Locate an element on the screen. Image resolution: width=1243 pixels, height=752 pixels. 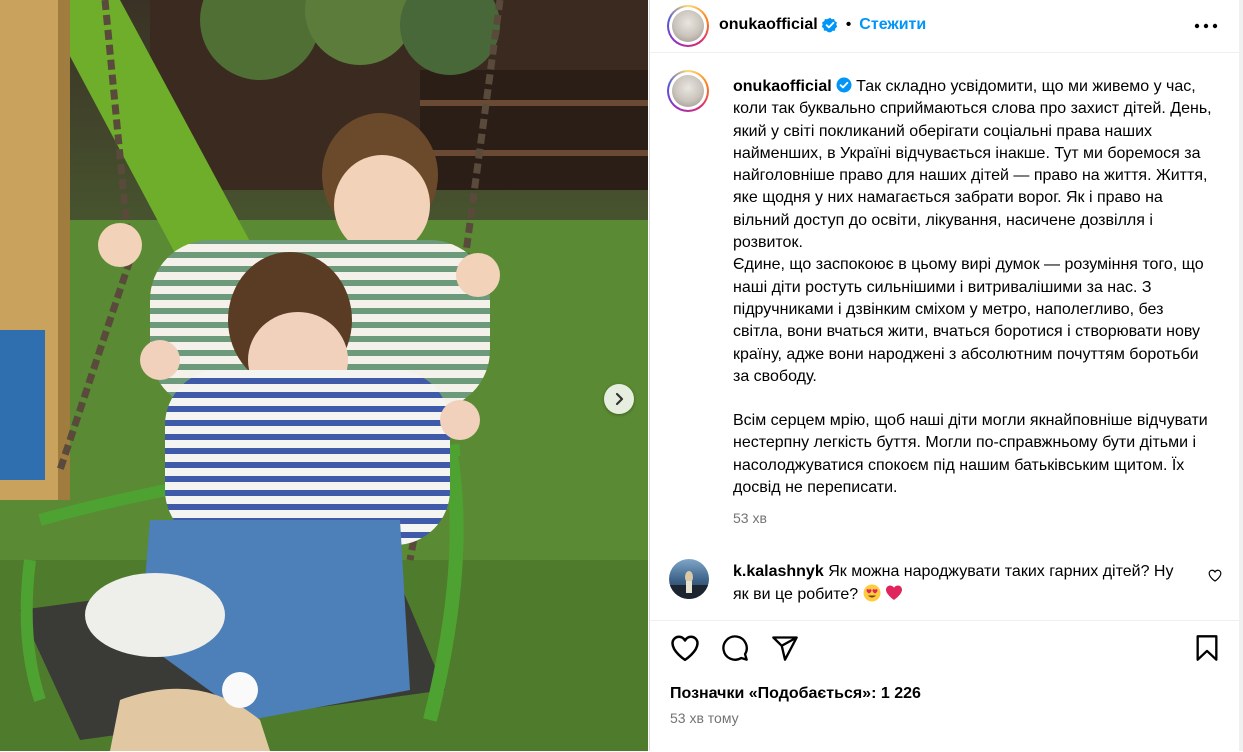
caption-username: onukaofficial is located at coordinates (782, 86).